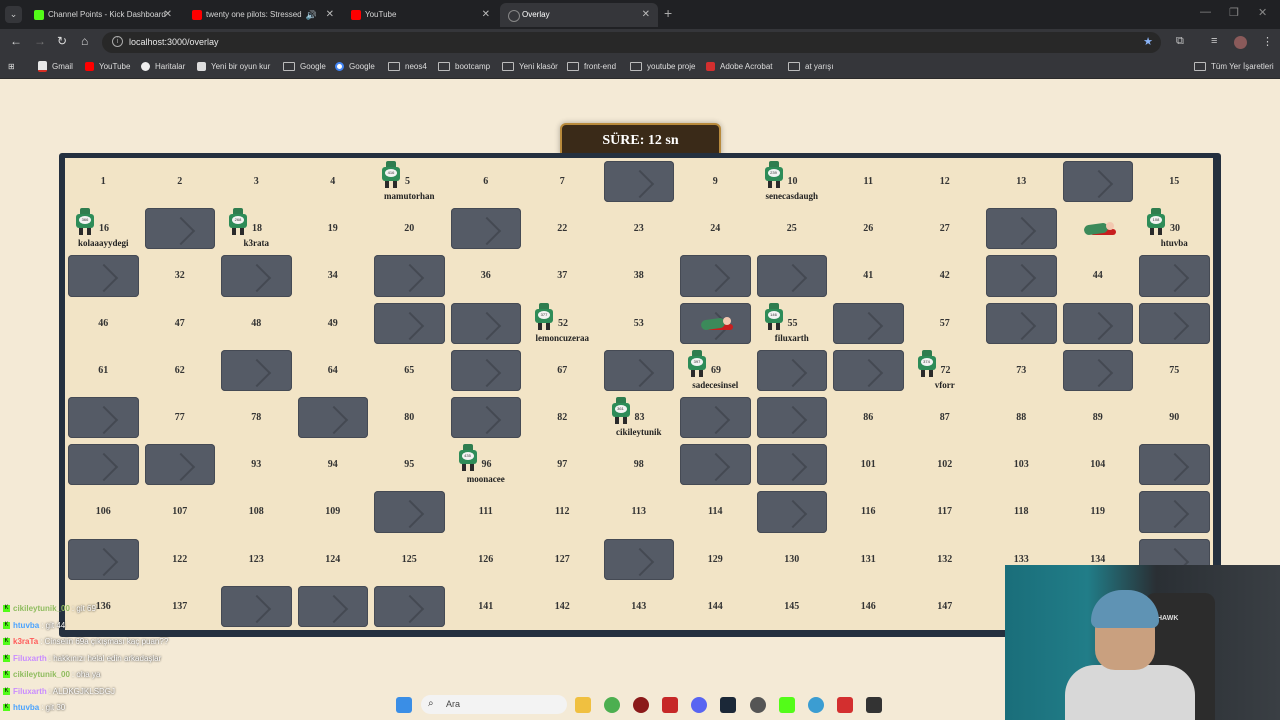  I want to click on bookmark-folder-front-end: front-end, so click(591, 67).